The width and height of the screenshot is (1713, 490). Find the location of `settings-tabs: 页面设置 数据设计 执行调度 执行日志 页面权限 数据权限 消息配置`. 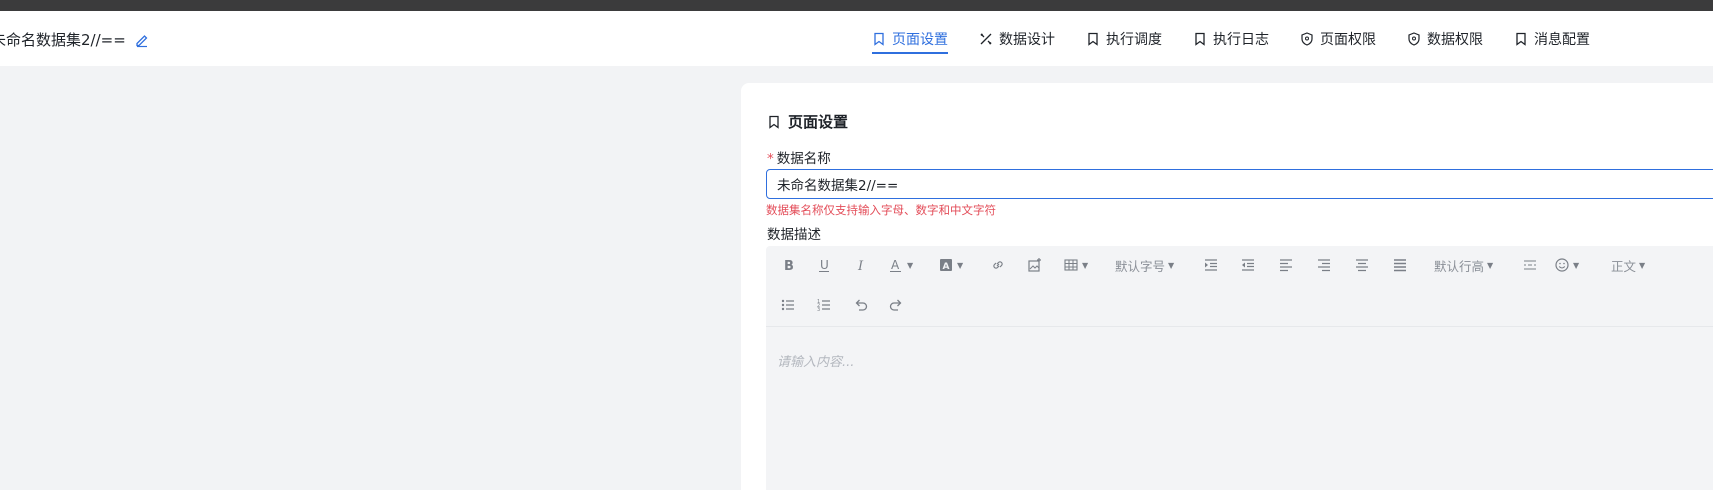

settings-tabs: 页面设置 数据设计 执行调度 执行日志 页面权限 数据权限 消息配置 is located at coordinates (1246, 38).